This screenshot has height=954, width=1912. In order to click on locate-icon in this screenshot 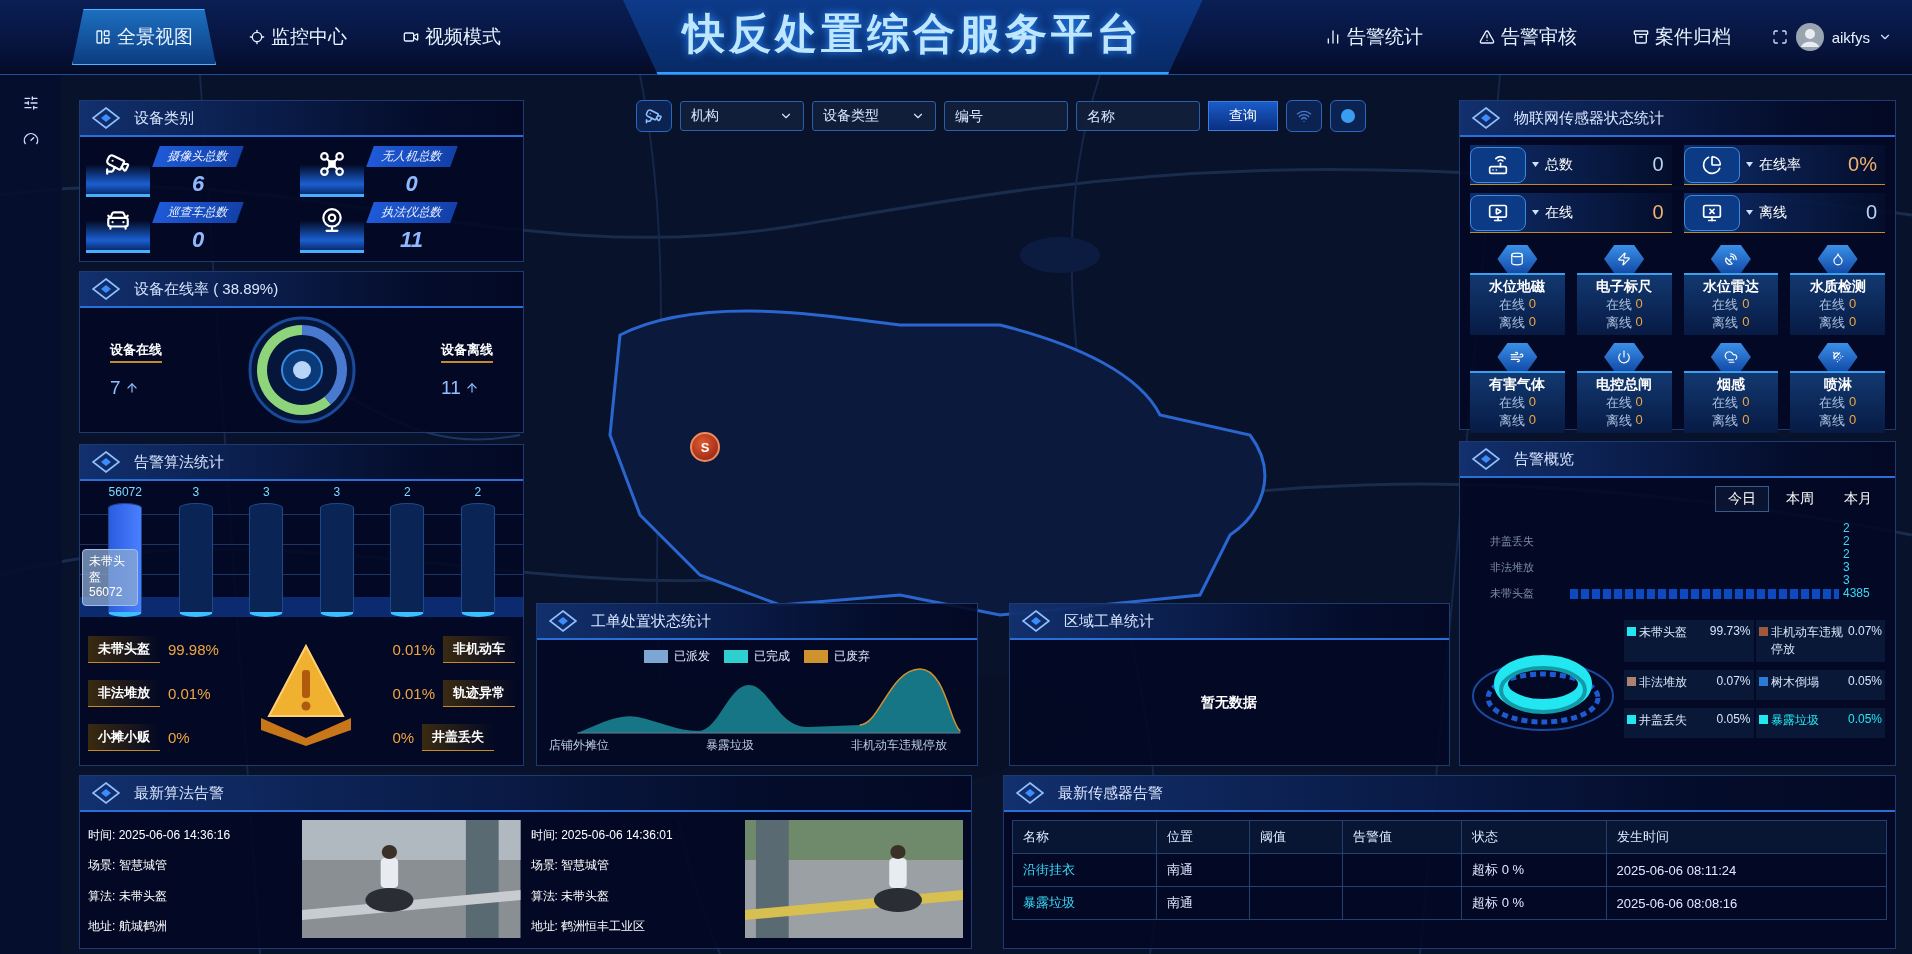, I will do `click(257, 37)`.